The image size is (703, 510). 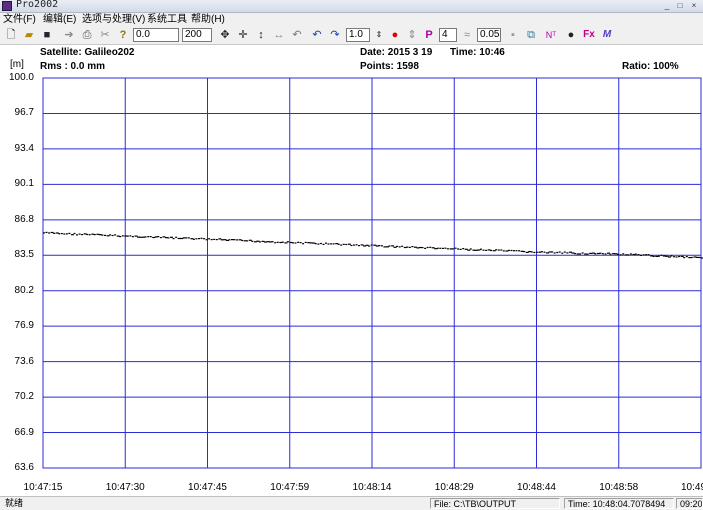 What do you see at coordinates (619, 503) in the screenshot?
I see `status-time: Time: 10:48:04.7078494` at bounding box center [619, 503].